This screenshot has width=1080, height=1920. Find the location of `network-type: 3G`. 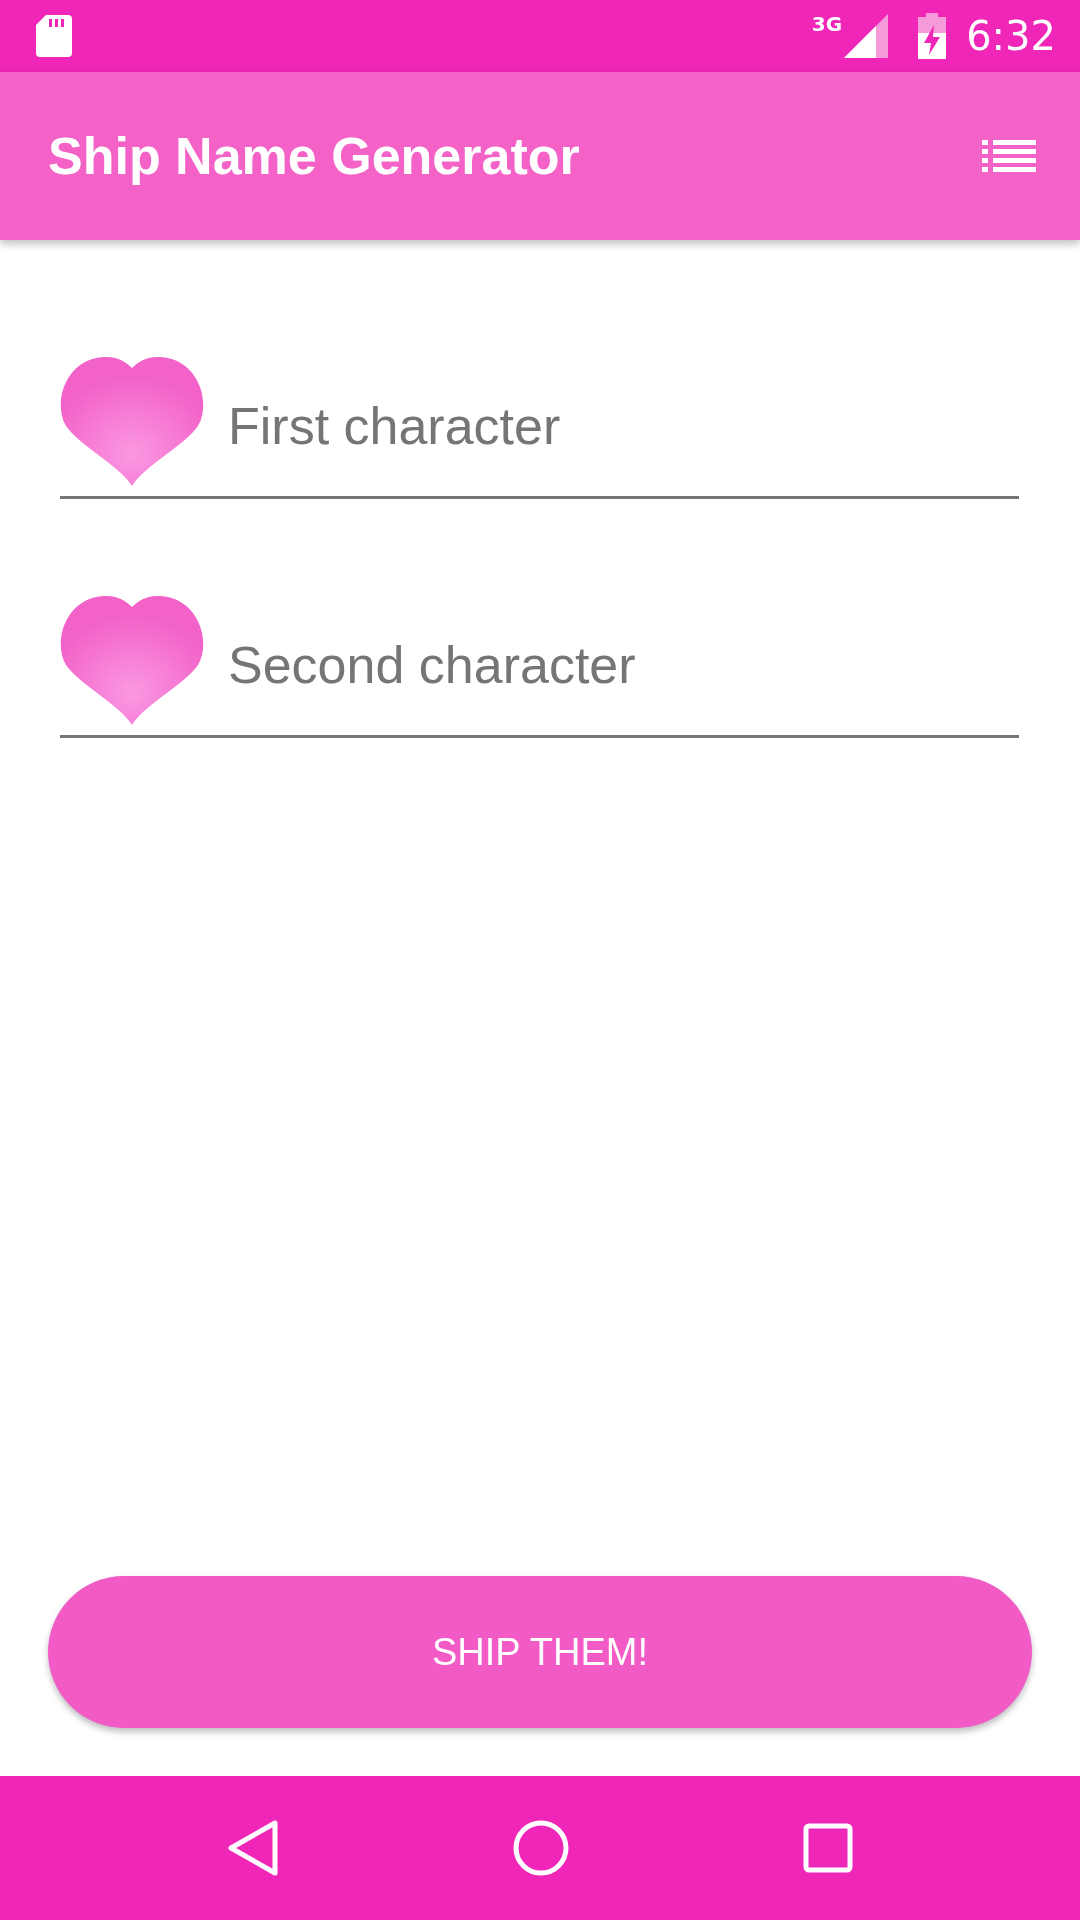

network-type: 3G is located at coordinates (827, 24).